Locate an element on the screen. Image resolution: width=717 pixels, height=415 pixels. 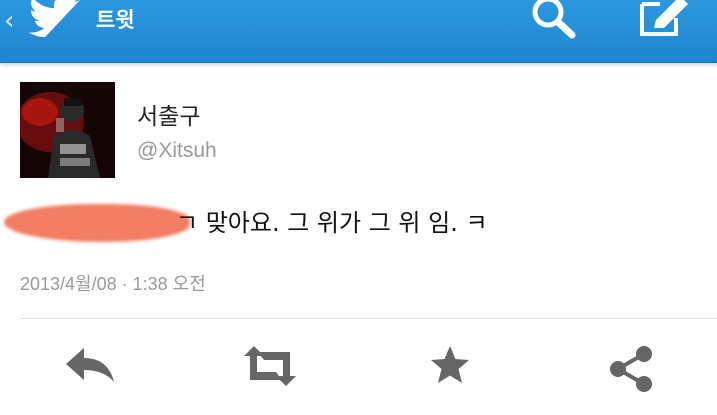
avatar-image is located at coordinates (67, 130).